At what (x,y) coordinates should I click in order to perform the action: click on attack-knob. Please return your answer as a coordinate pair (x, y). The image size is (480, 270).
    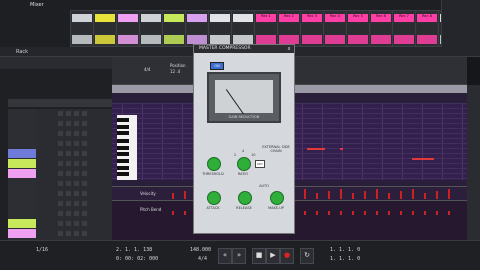
    Looking at the image, I should click on (214, 198).